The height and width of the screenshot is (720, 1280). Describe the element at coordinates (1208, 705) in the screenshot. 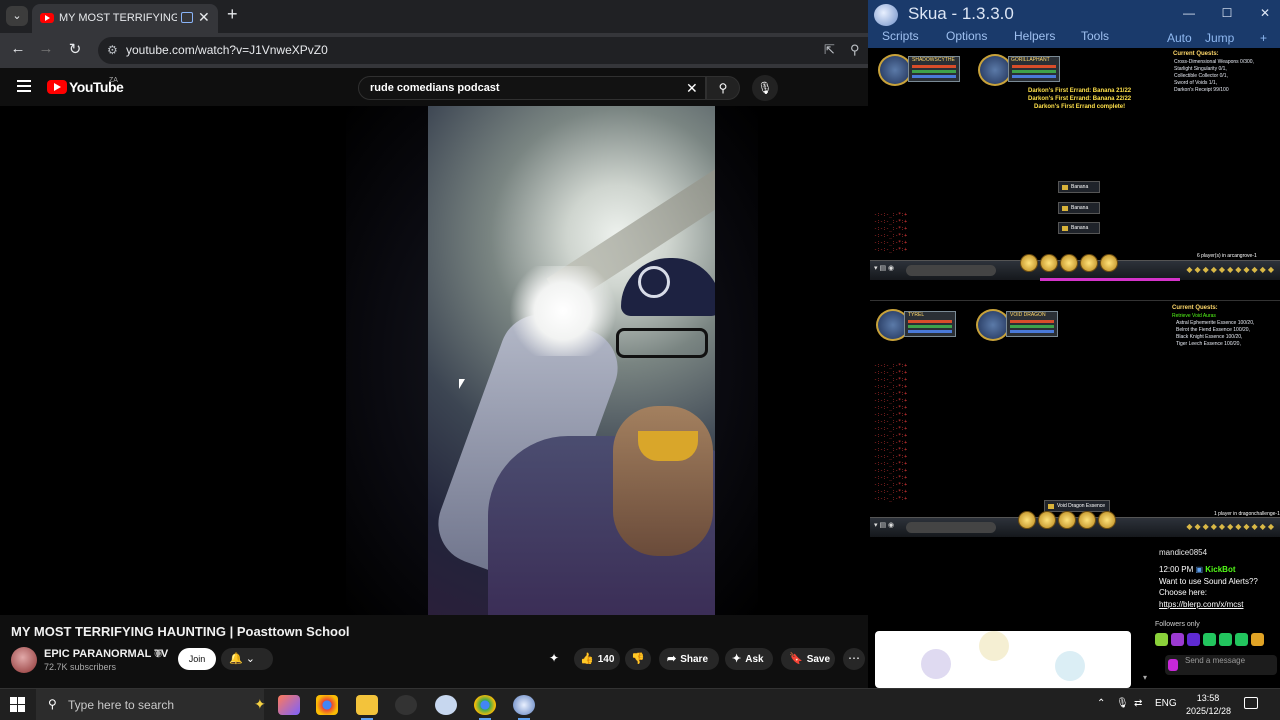

I see `taskbar-clock: 13:58 2025/12/28` at that location.